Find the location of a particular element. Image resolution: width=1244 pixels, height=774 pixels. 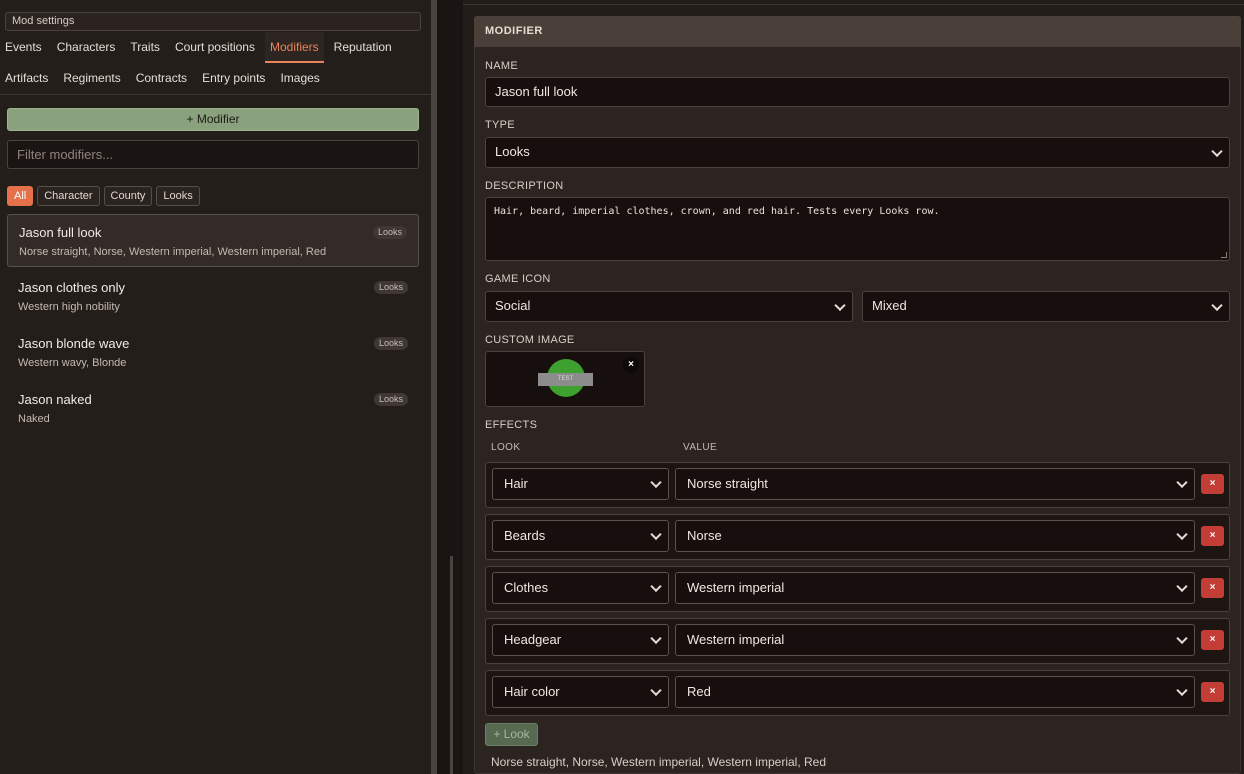

effect-row: Beards Norse × is located at coordinates (857, 537).